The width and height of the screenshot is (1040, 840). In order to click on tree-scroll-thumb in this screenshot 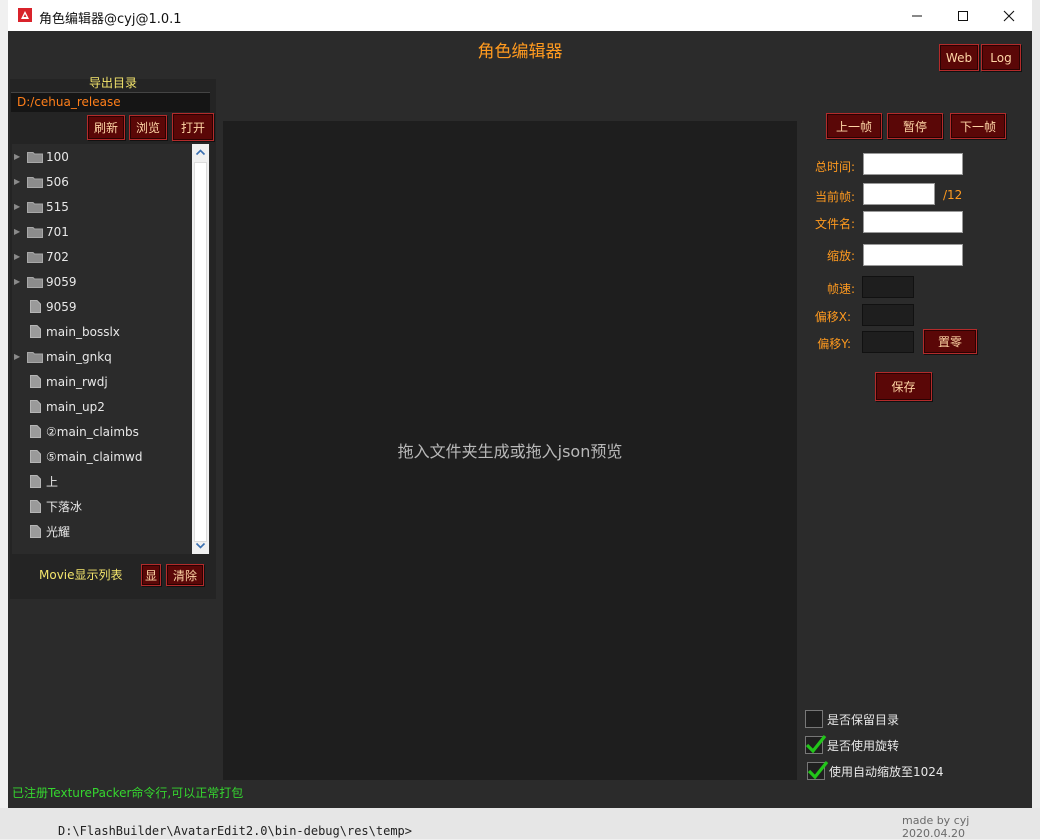, I will do `click(200, 352)`.